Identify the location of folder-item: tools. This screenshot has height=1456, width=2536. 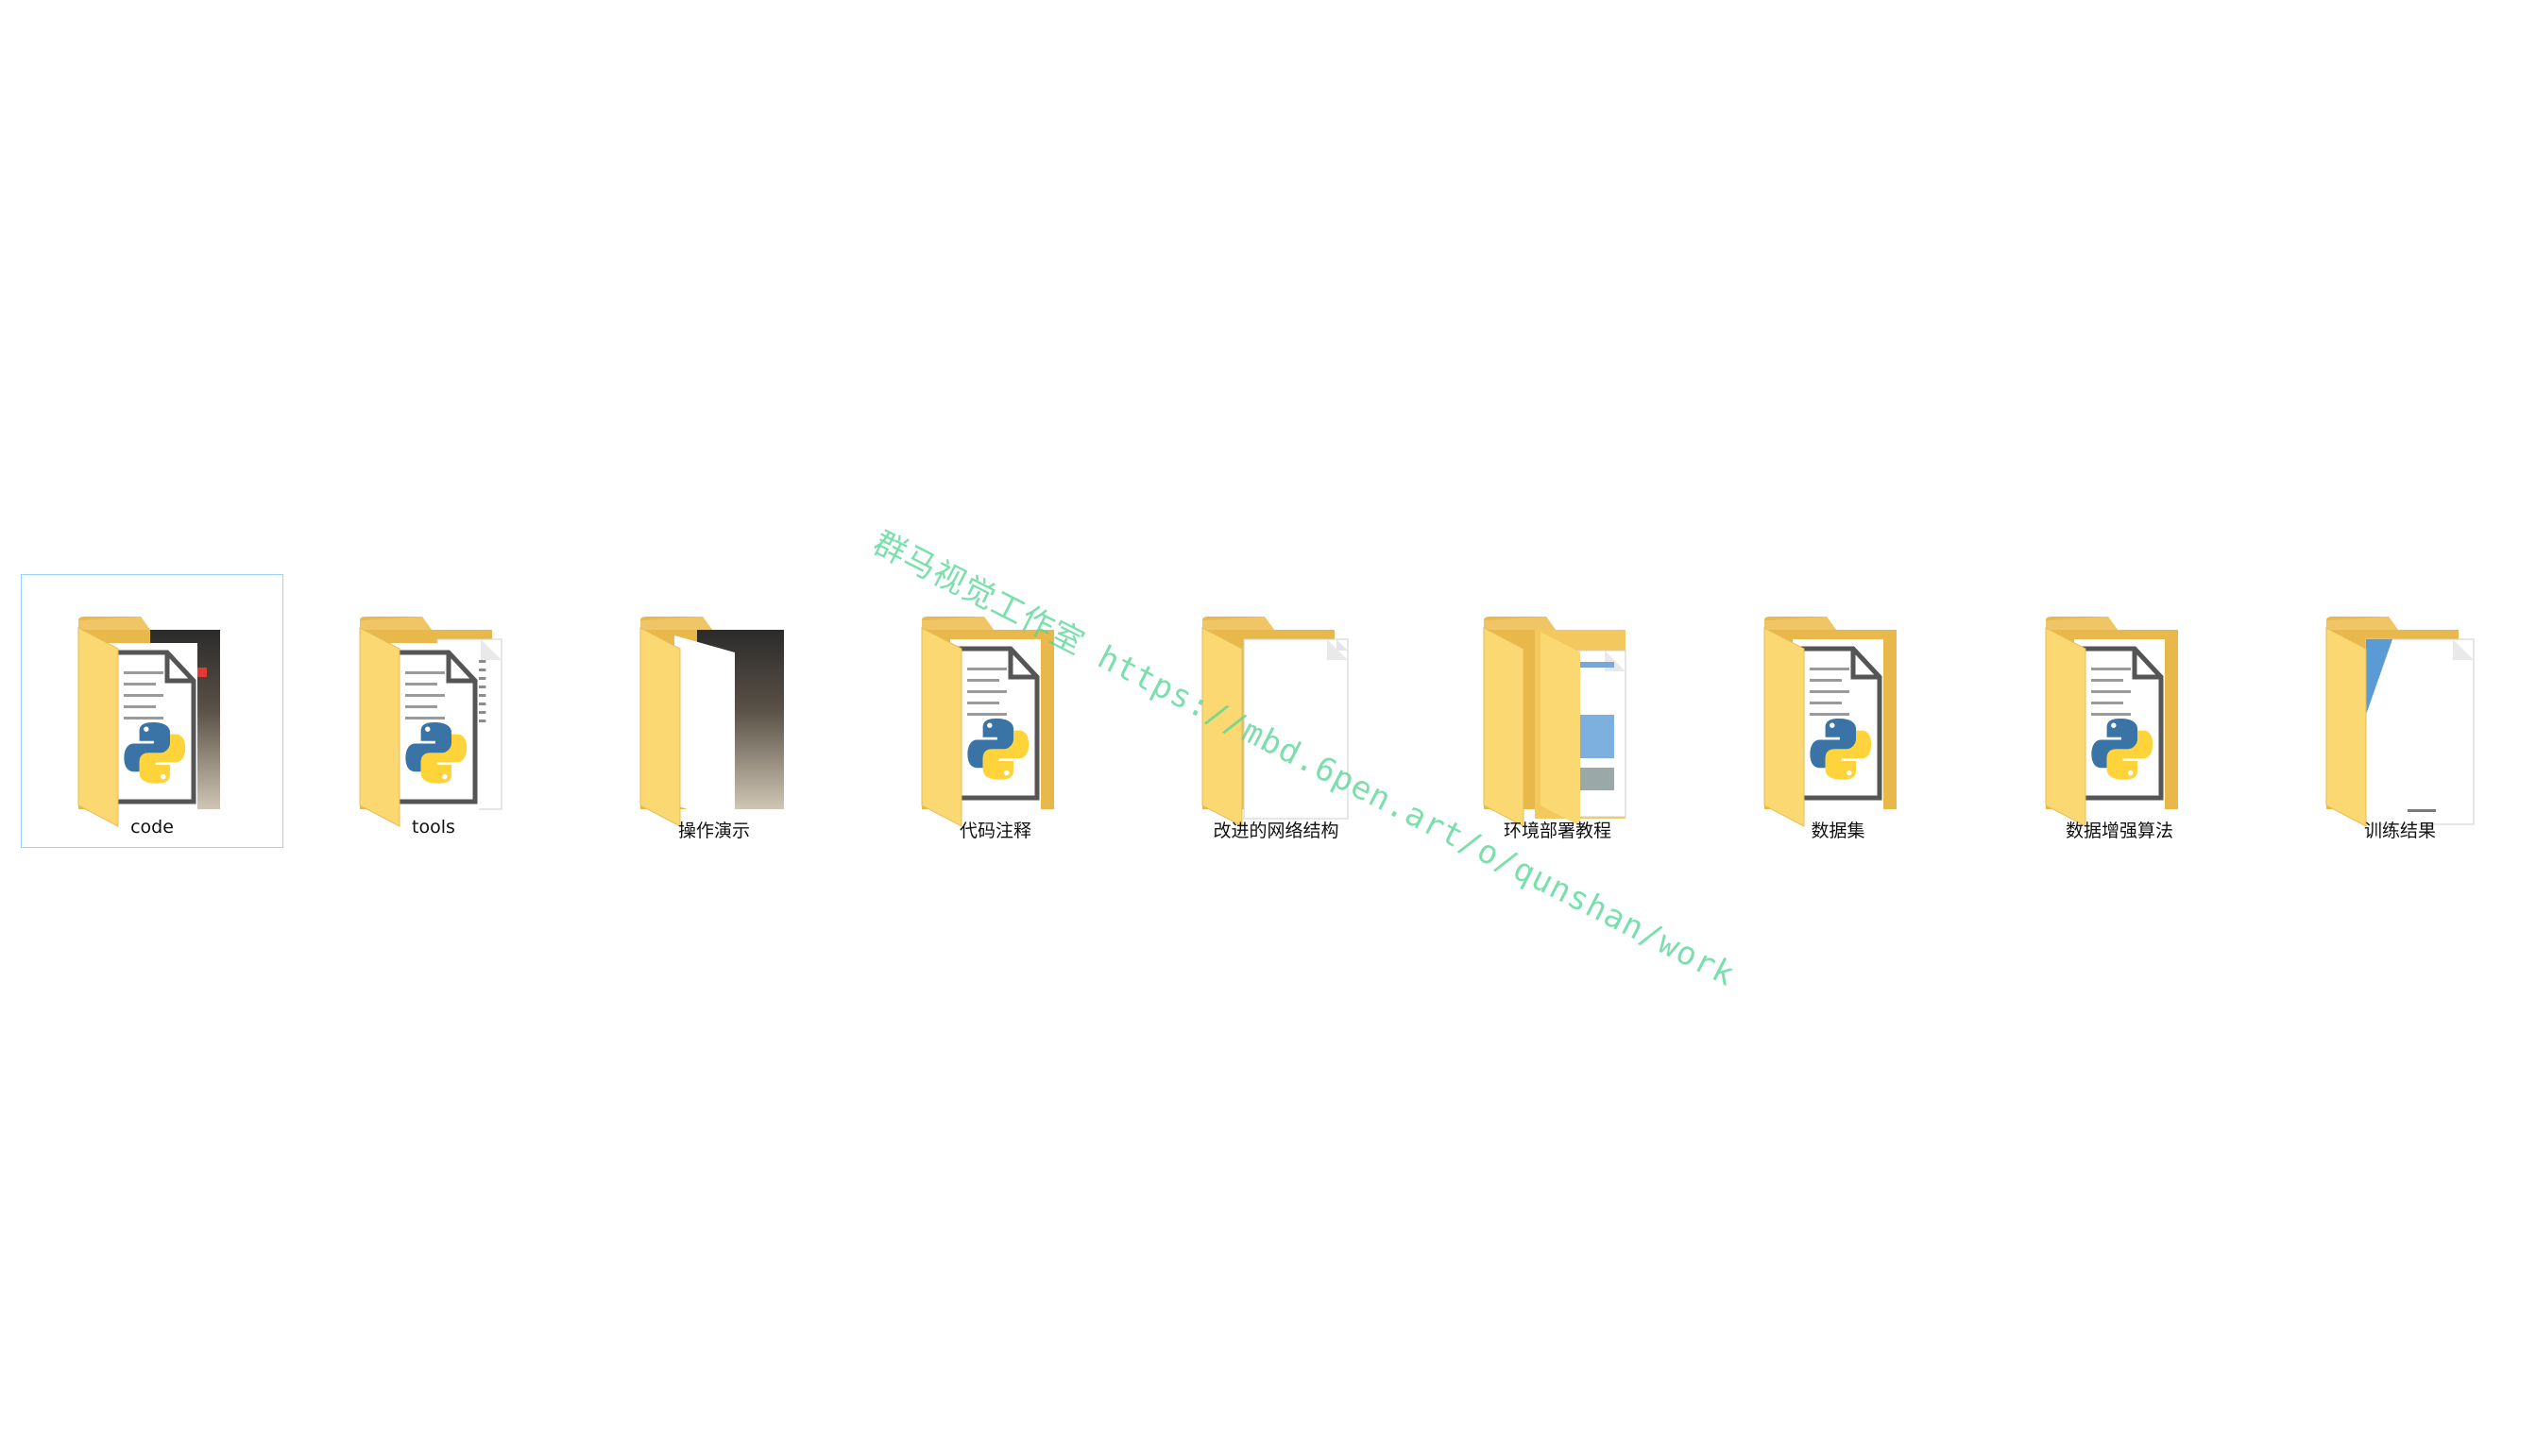
(433, 711).